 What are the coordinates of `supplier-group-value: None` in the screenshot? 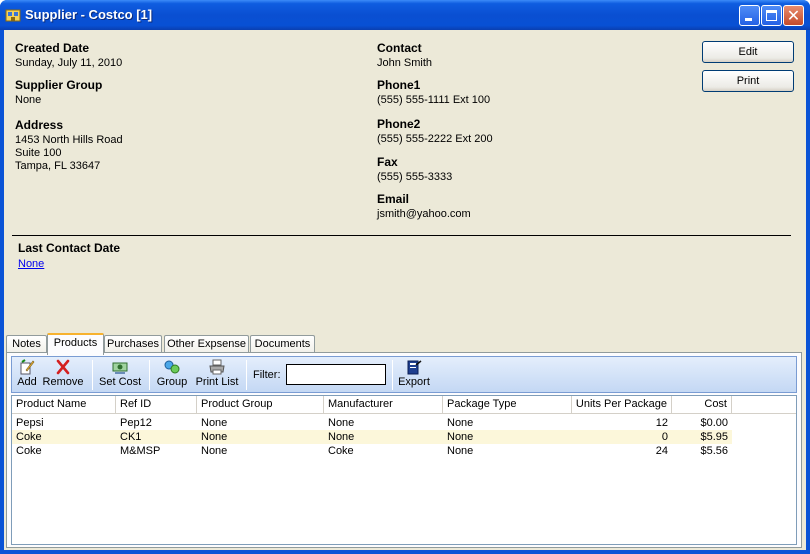 It's located at (28, 100).